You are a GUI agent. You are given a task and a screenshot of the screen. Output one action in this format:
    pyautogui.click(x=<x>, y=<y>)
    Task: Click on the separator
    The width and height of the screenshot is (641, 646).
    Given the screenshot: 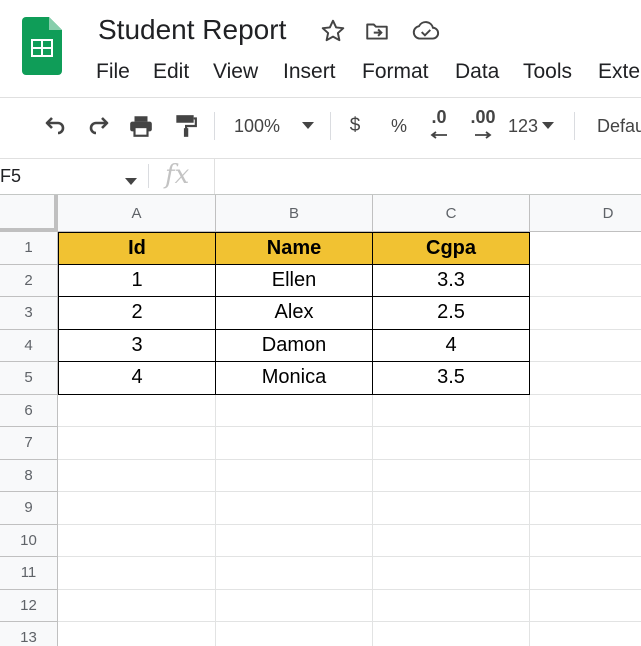 What is the action you would take?
    pyautogui.click(x=214, y=176)
    